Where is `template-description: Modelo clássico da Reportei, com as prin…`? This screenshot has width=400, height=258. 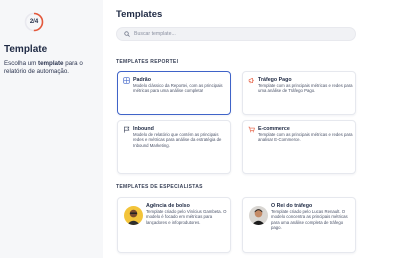 template-description: Modelo clássico da Reportei, com as prin… is located at coordinates (178, 88).